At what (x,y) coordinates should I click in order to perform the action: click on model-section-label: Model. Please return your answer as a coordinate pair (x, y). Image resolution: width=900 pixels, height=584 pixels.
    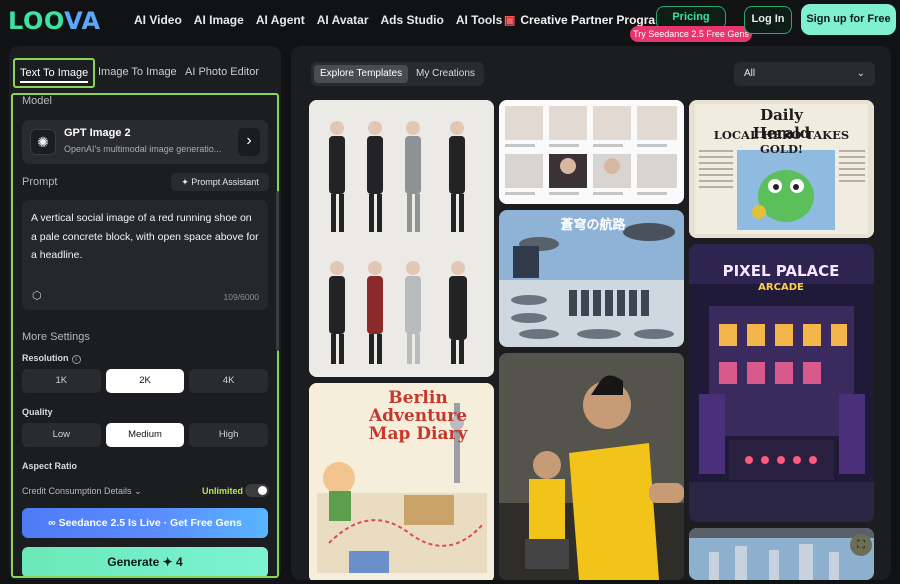
    Looking at the image, I should click on (37, 101).